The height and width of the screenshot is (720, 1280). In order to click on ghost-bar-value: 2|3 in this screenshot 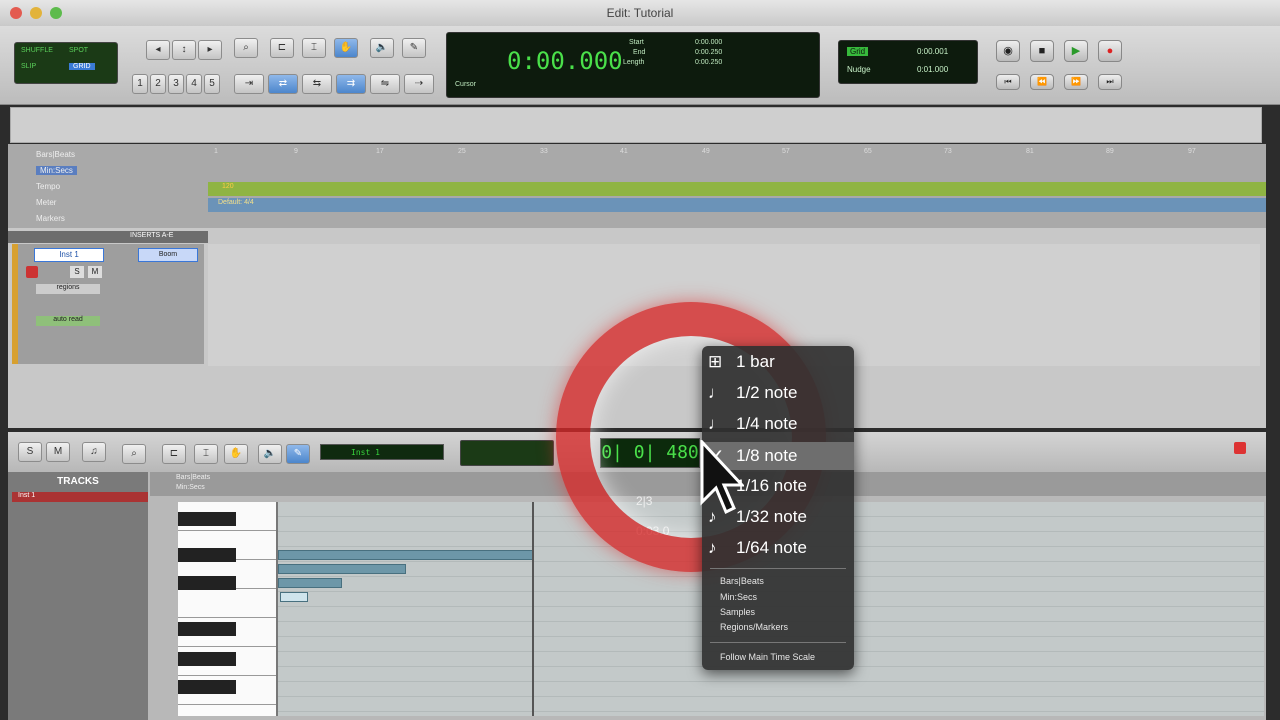, I will do `click(644, 501)`.